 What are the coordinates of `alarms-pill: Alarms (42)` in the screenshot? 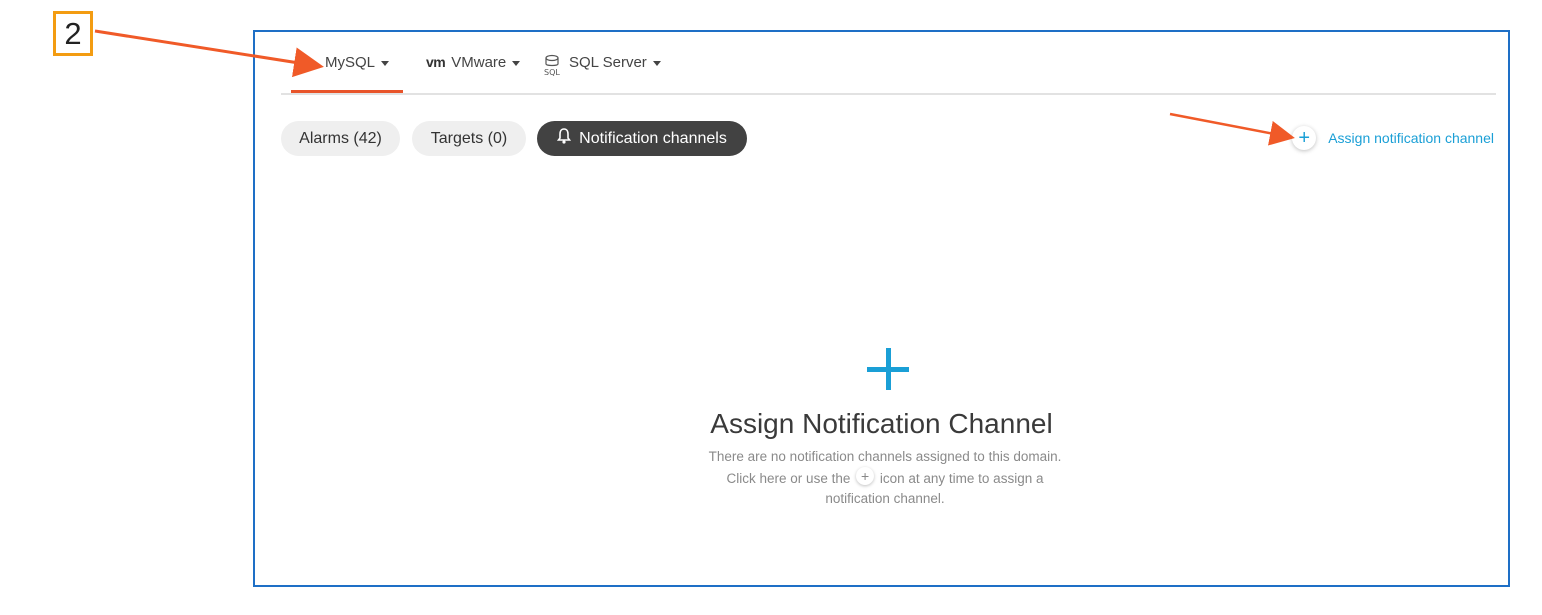 It's located at (340, 138).